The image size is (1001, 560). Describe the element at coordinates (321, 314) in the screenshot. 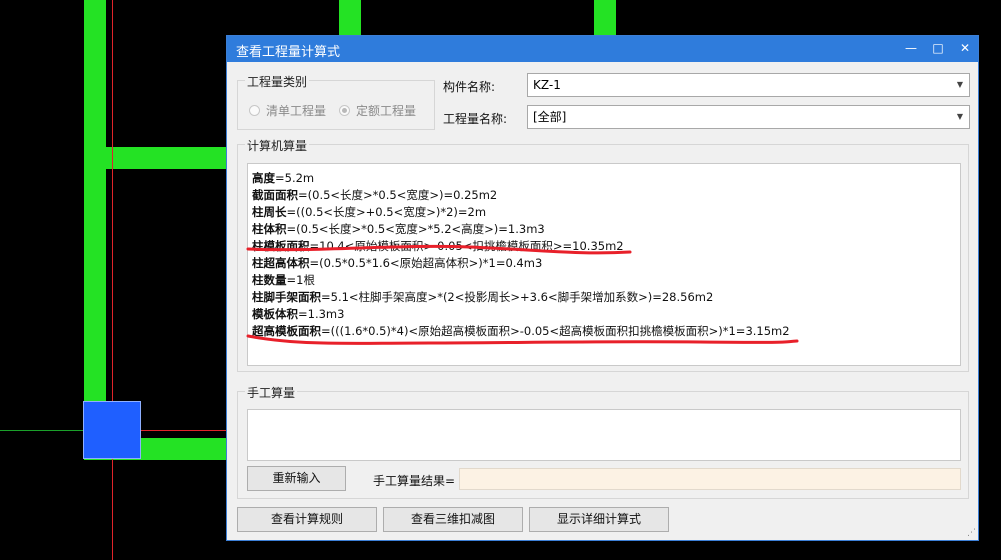

I see `formula-expr: =1.3m3` at that location.